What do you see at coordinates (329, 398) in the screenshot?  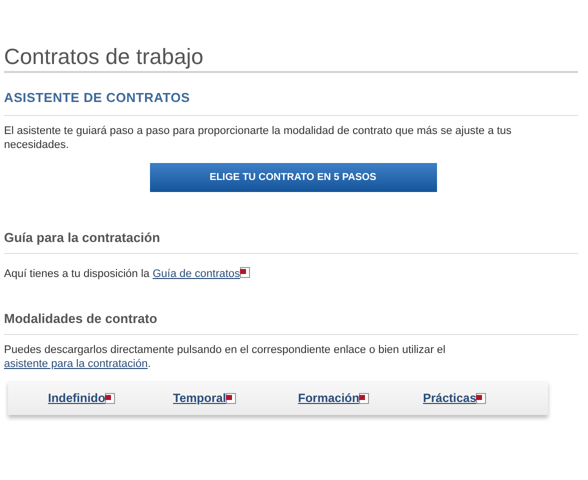 I see `contract-link: Formación` at bounding box center [329, 398].